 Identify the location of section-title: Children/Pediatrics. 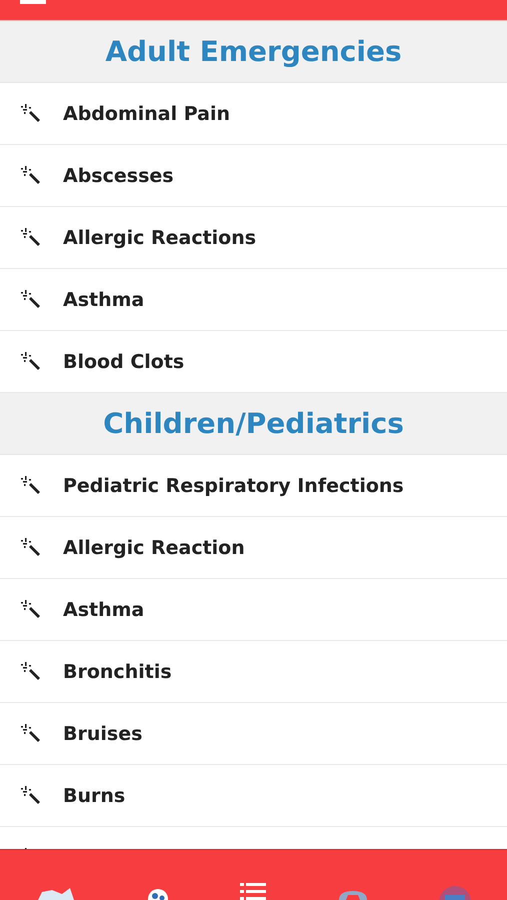
(253, 423).